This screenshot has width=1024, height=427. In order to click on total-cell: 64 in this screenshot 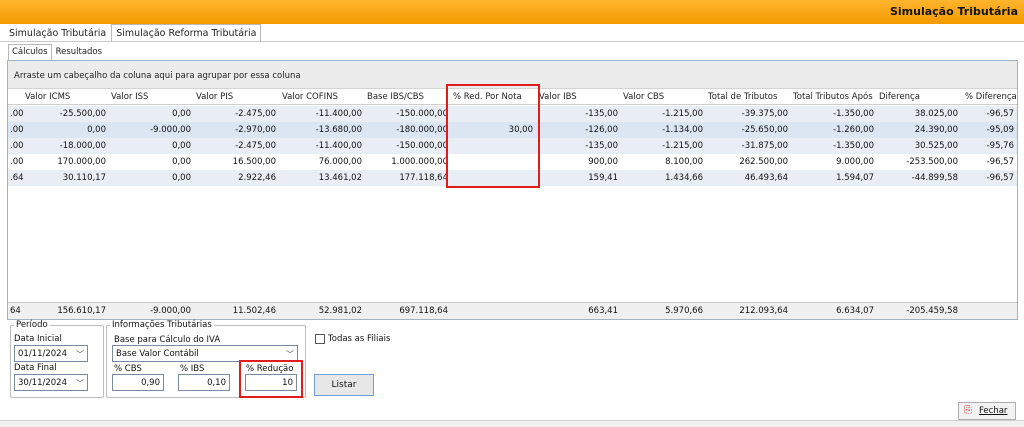, I will do `click(15, 311)`.